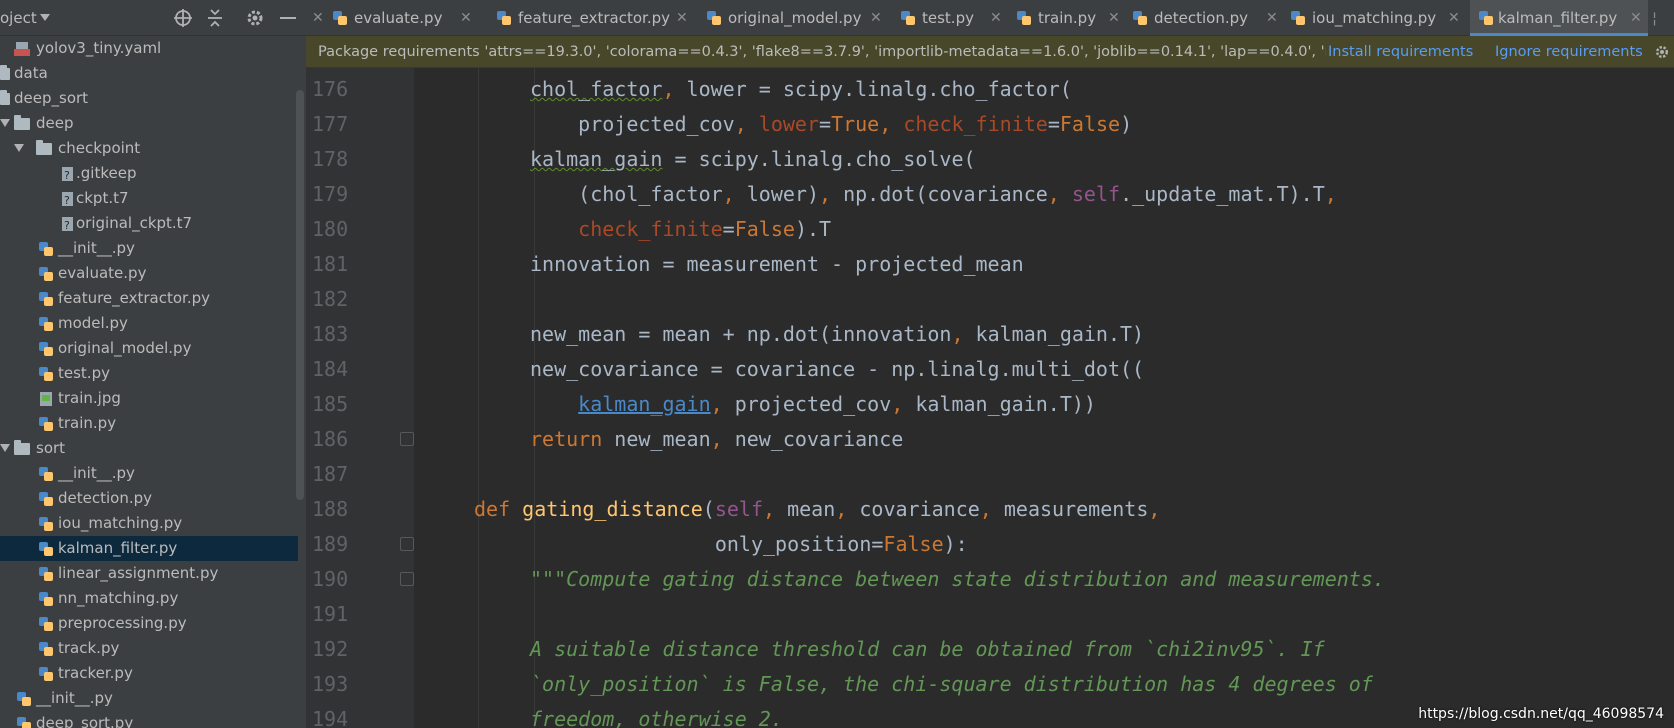 The image size is (1674, 728). I want to click on tab-original-model: original_model.py ✕, so click(794, 18).